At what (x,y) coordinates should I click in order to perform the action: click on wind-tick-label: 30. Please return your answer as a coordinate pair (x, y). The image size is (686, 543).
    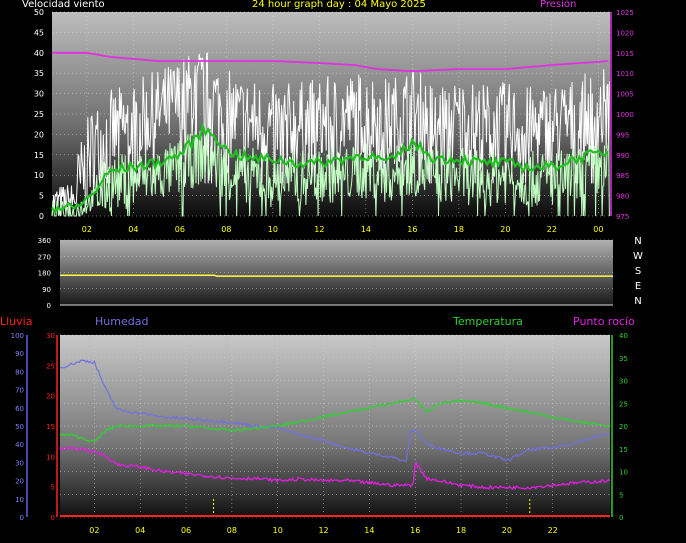
    Looking at the image, I should click on (39, 94).